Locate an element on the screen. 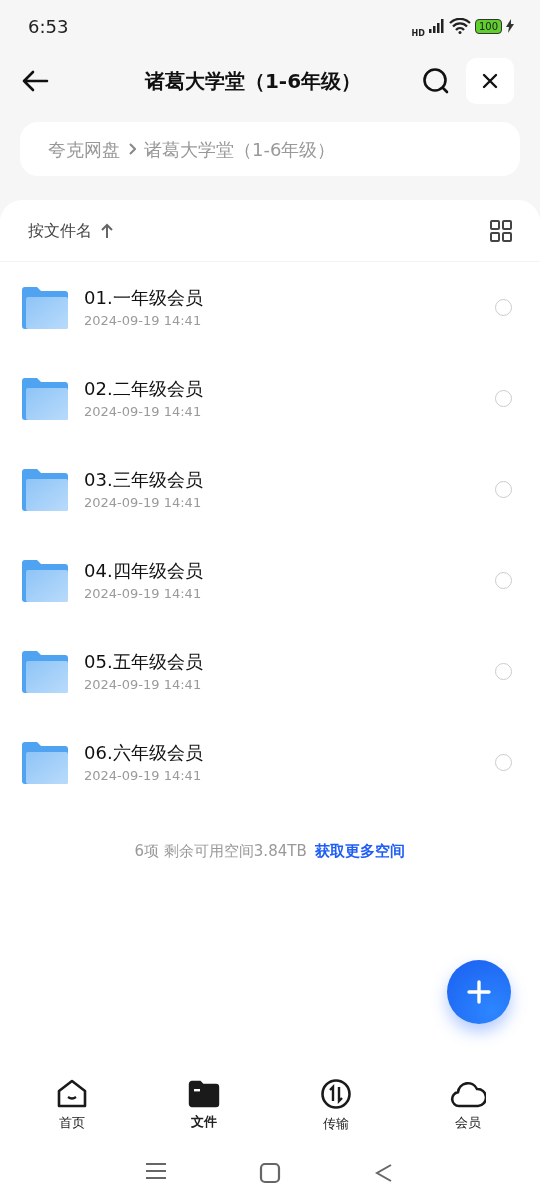 Image resolution: width=540 pixels, height=1200 pixels. wifi-icon is located at coordinates (459, 26).